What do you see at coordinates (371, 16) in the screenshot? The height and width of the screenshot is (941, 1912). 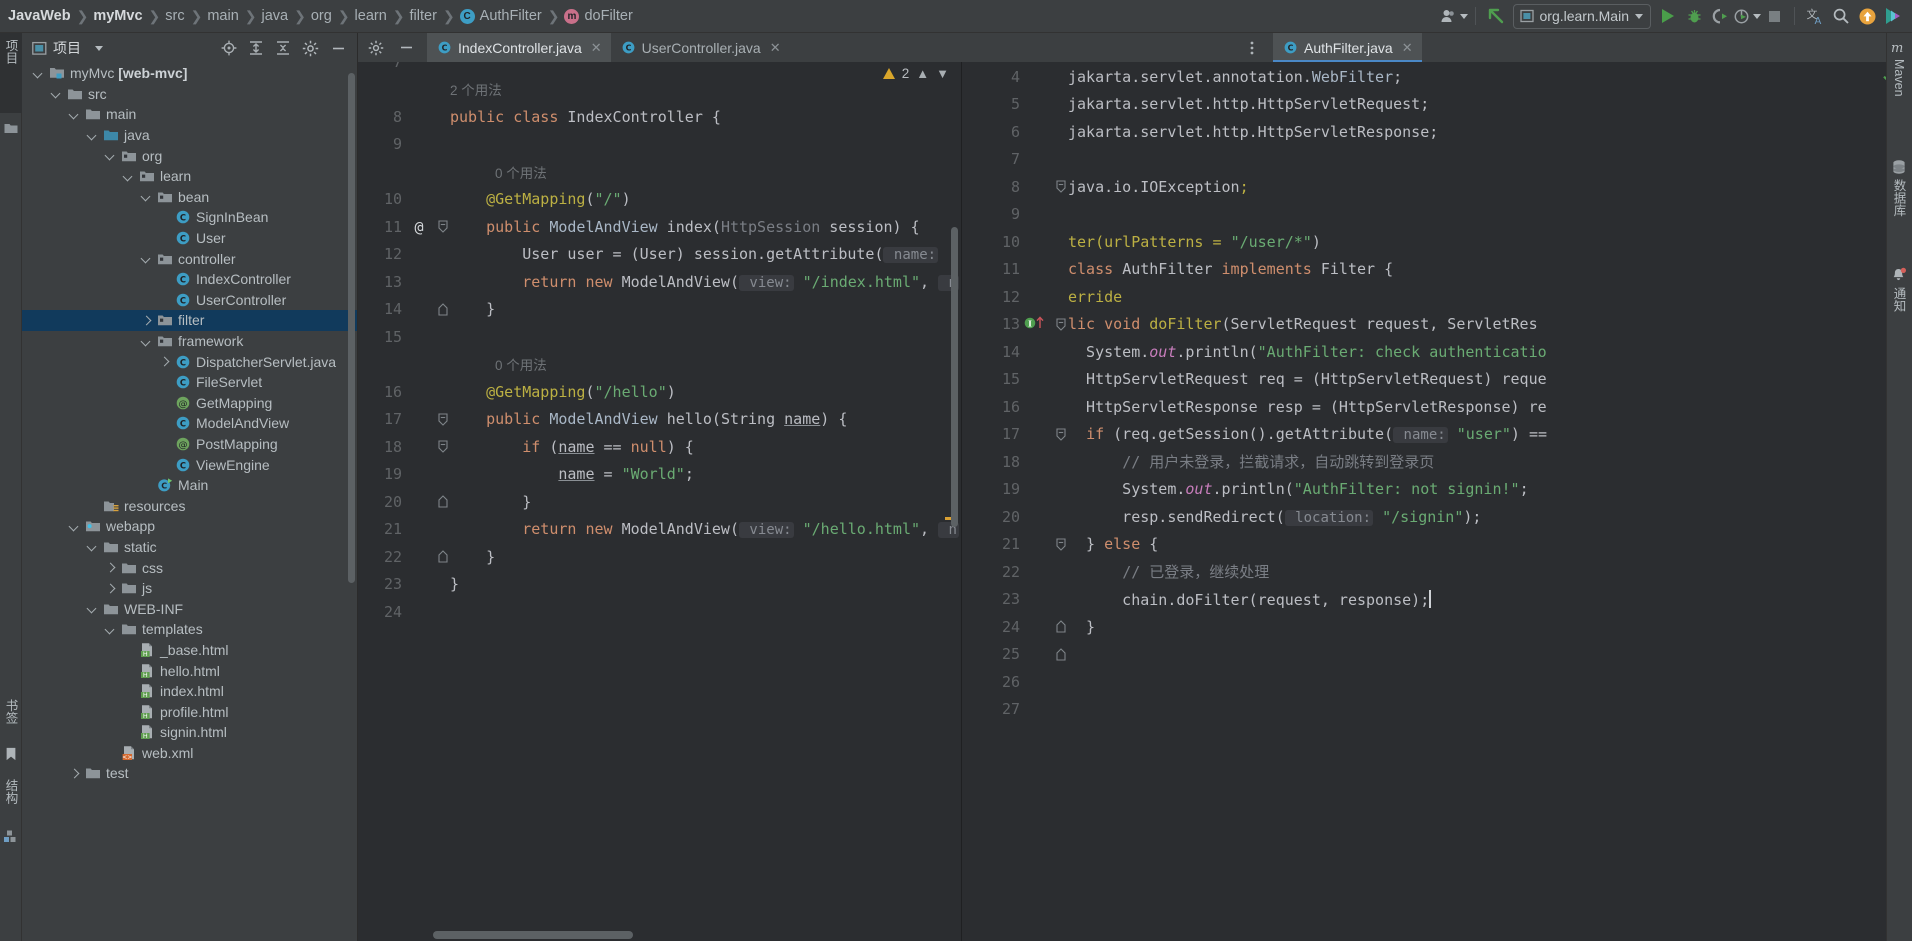 I see `breadcrumb-item-learn: learn` at bounding box center [371, 16].